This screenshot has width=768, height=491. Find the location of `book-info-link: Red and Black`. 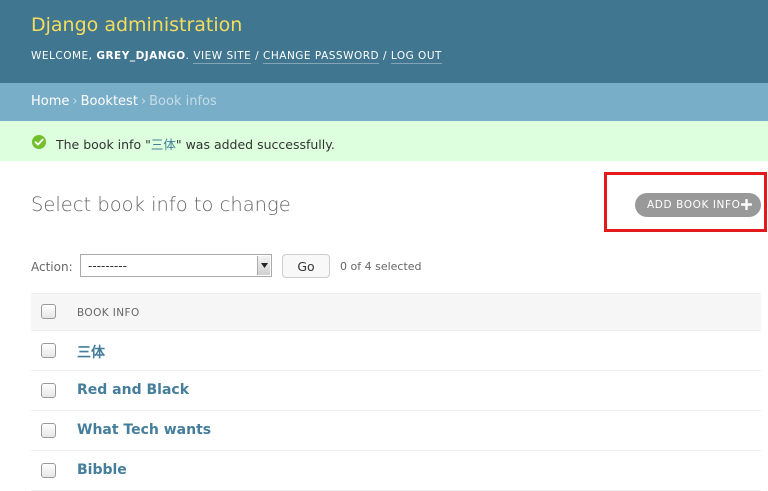

book-info-link: Red and Black is located at coordinates (133, 390).